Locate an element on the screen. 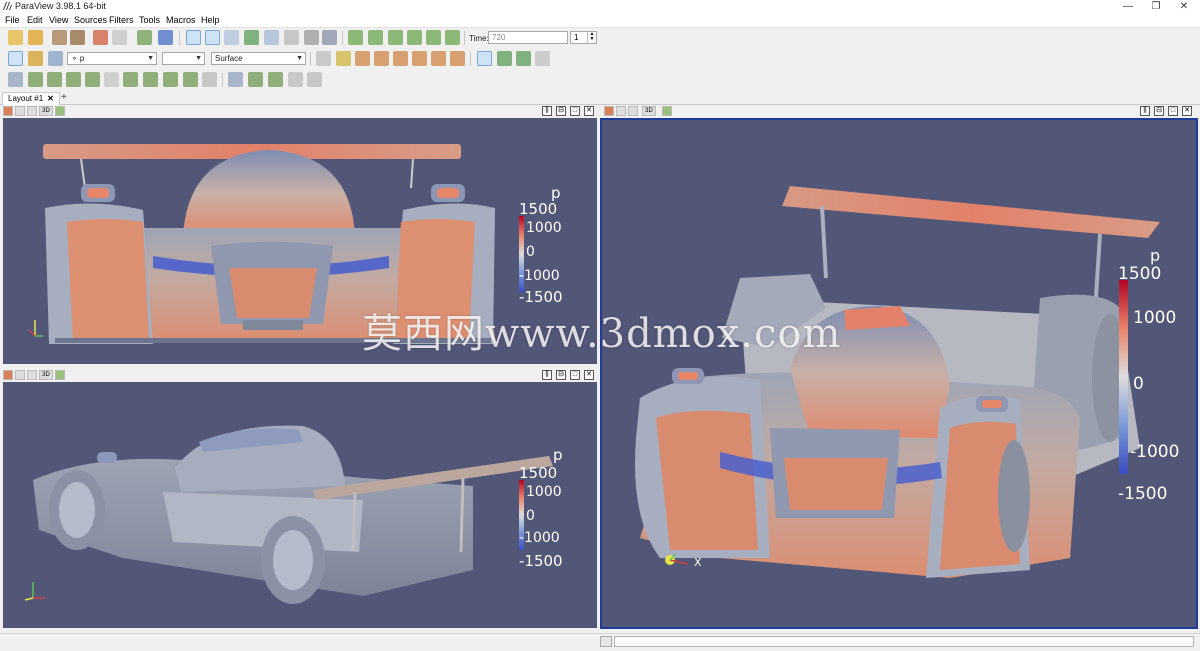 The image size is (1200, 651). color-legend-icon is located at coordinates (15, 58).